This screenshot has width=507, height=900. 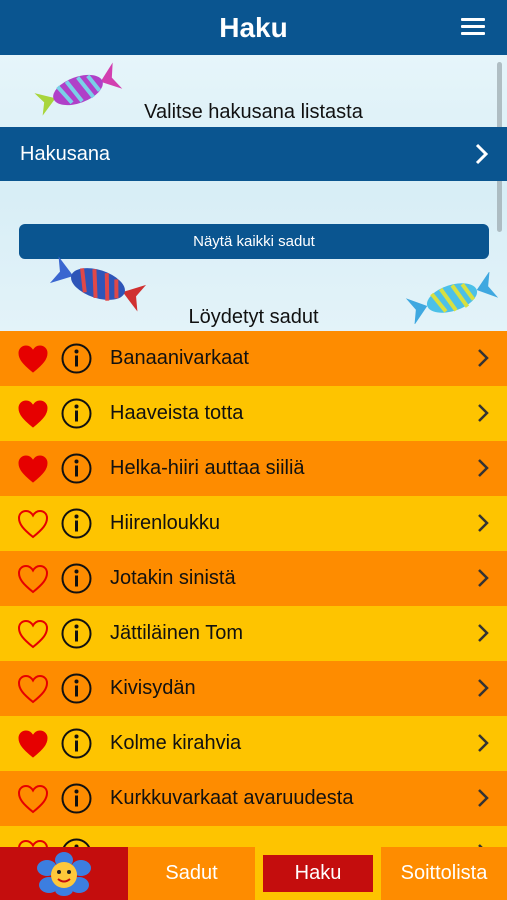 I want to click on story-row, so click(x=253, y=836).